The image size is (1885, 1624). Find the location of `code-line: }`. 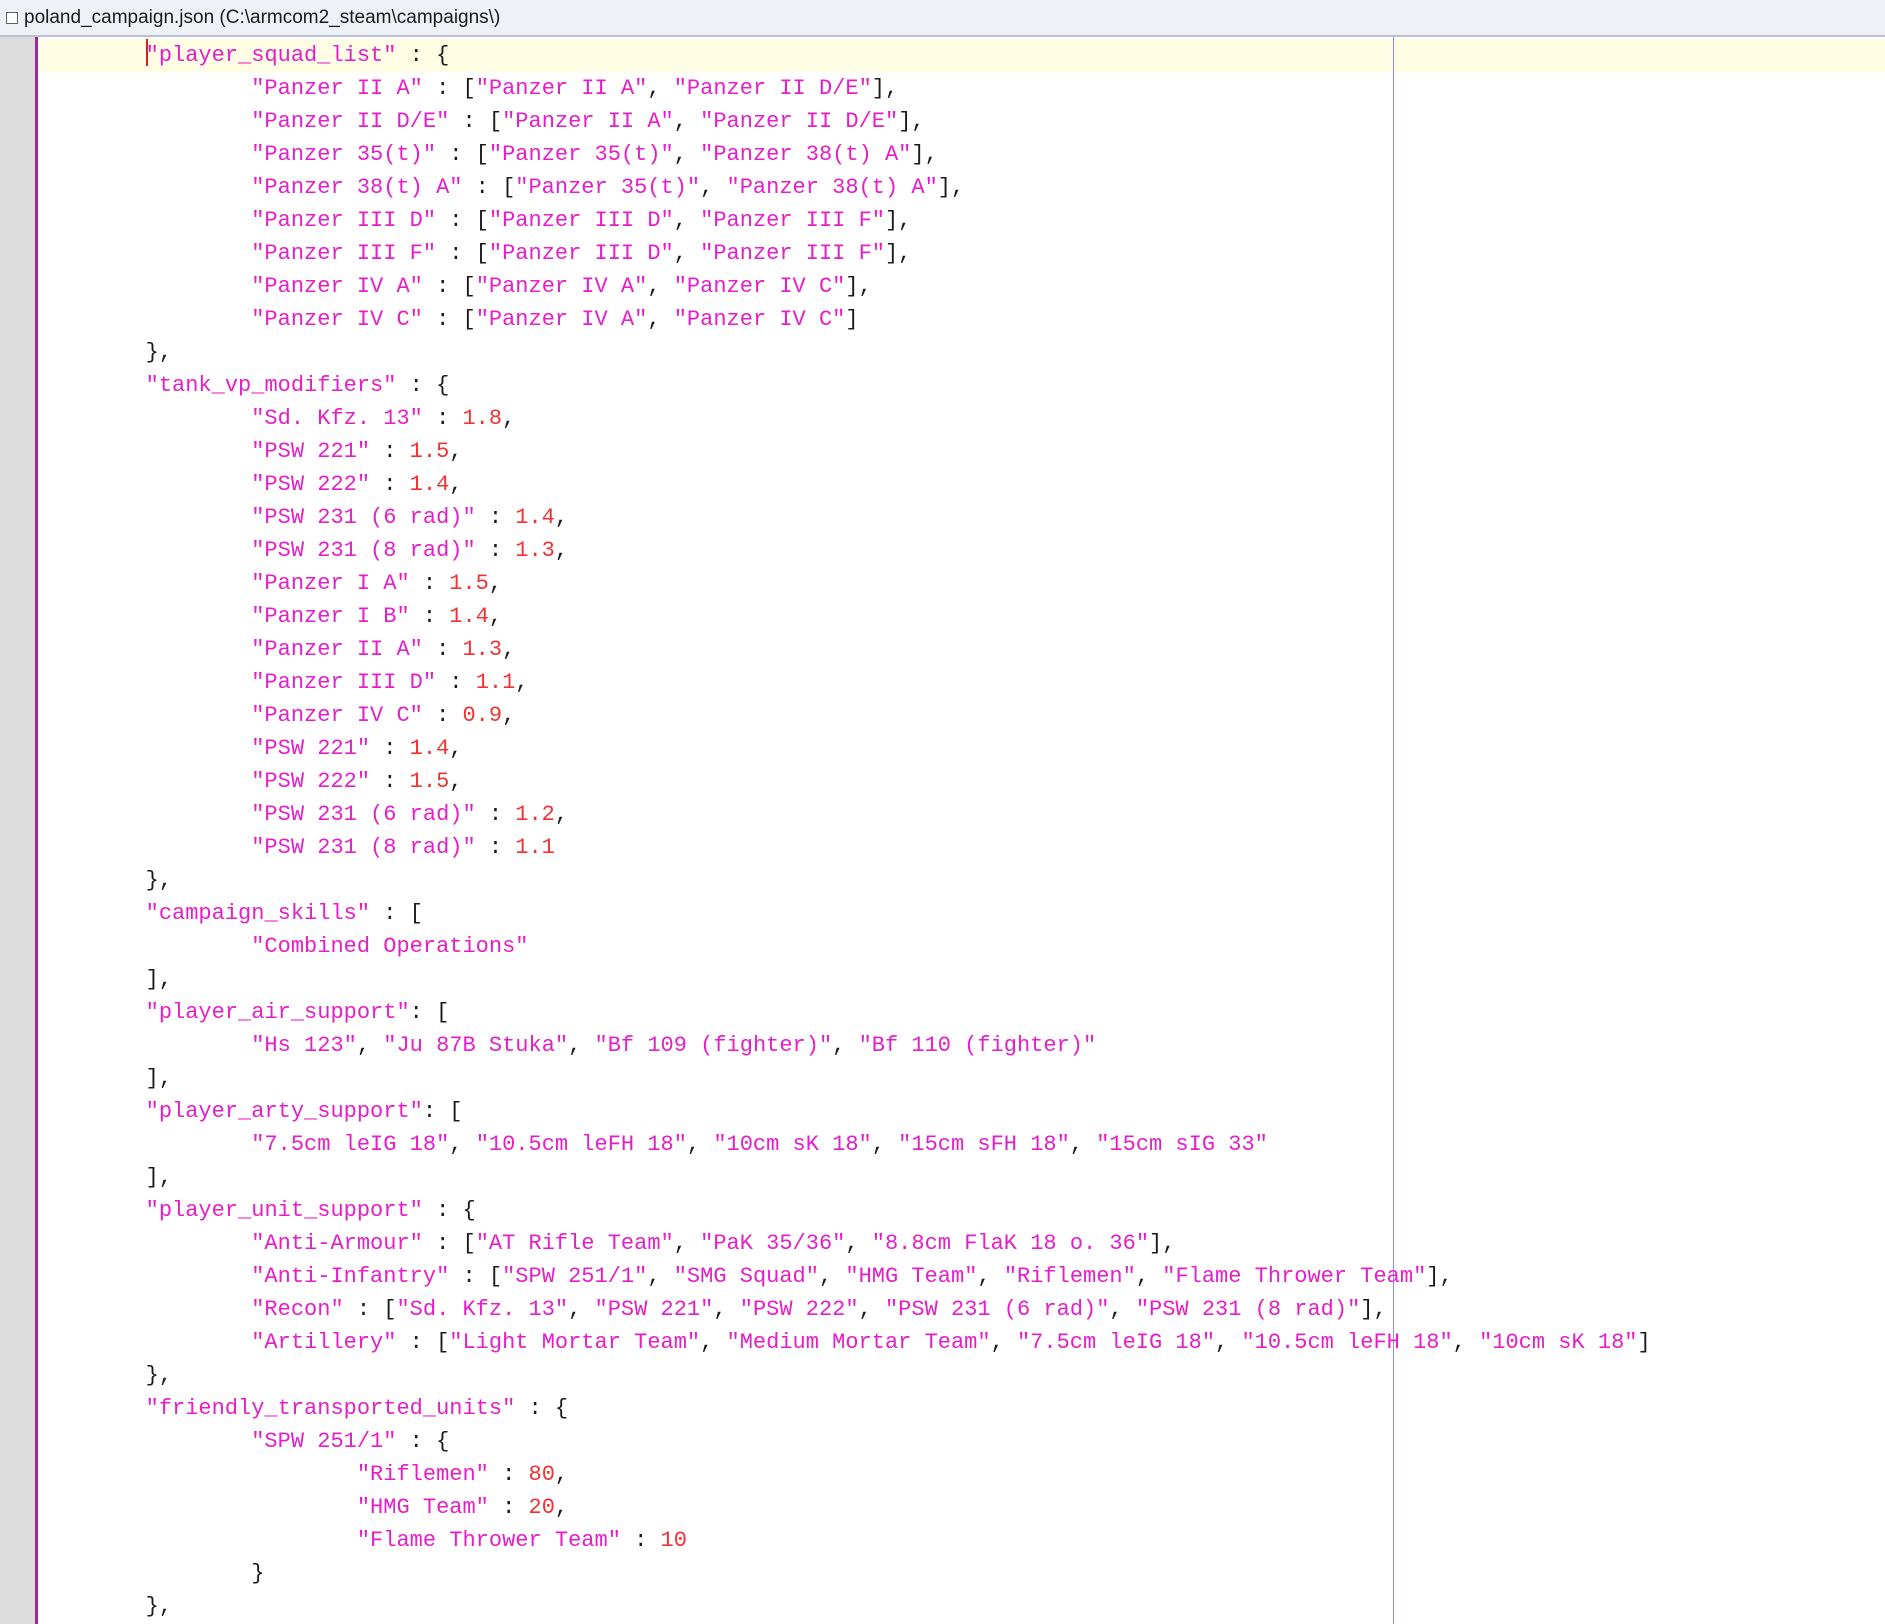

code-line: } is located at coordinates (845, 1573).